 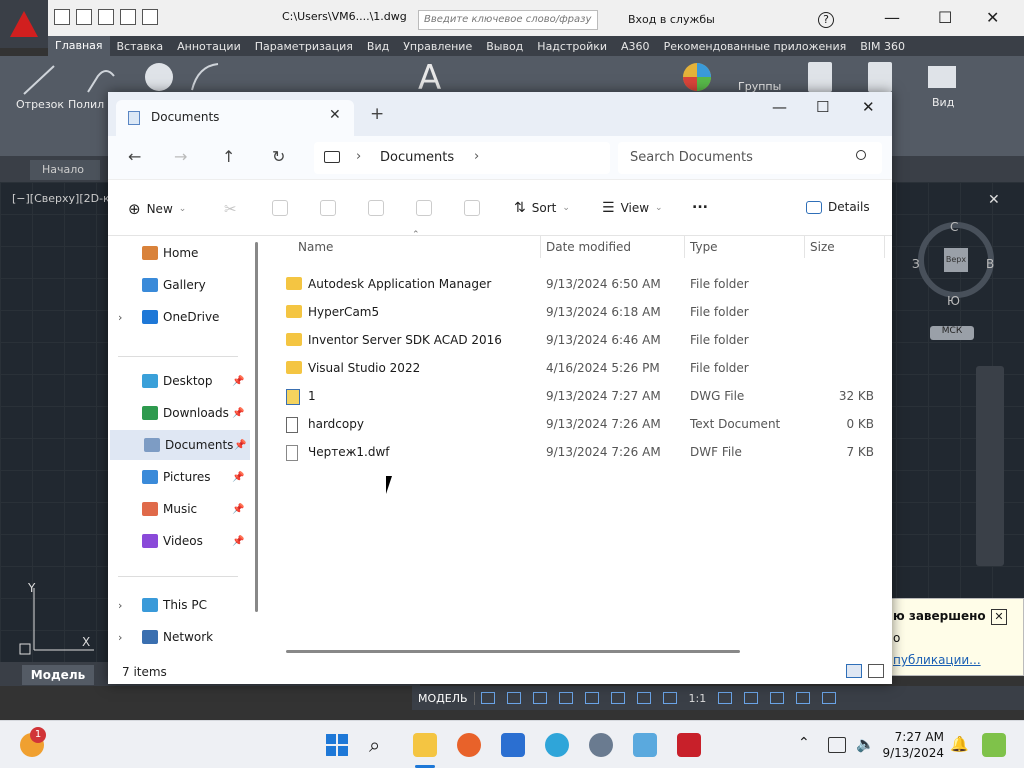 What do you see at coordinates (159, 77) in the screenshot?
I see `circle-tool-icon` at bounding box center [159, 77].